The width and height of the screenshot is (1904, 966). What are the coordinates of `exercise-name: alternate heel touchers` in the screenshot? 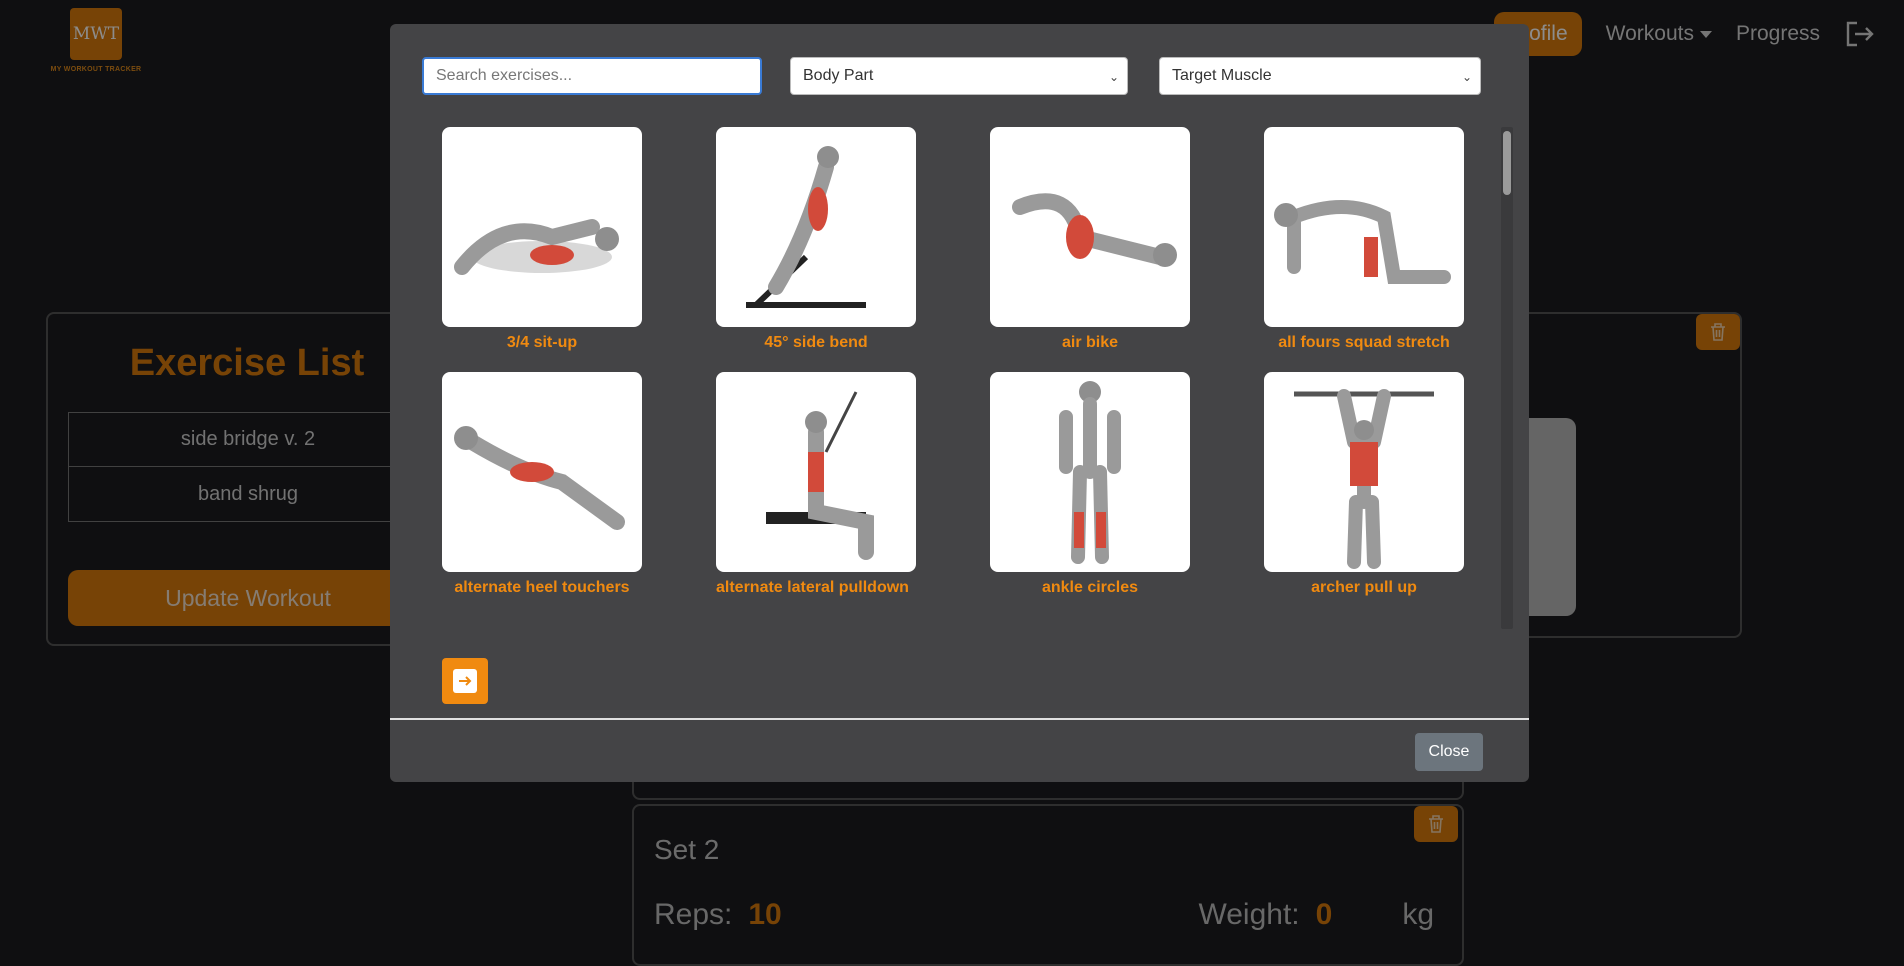 It's located at (542, 587).